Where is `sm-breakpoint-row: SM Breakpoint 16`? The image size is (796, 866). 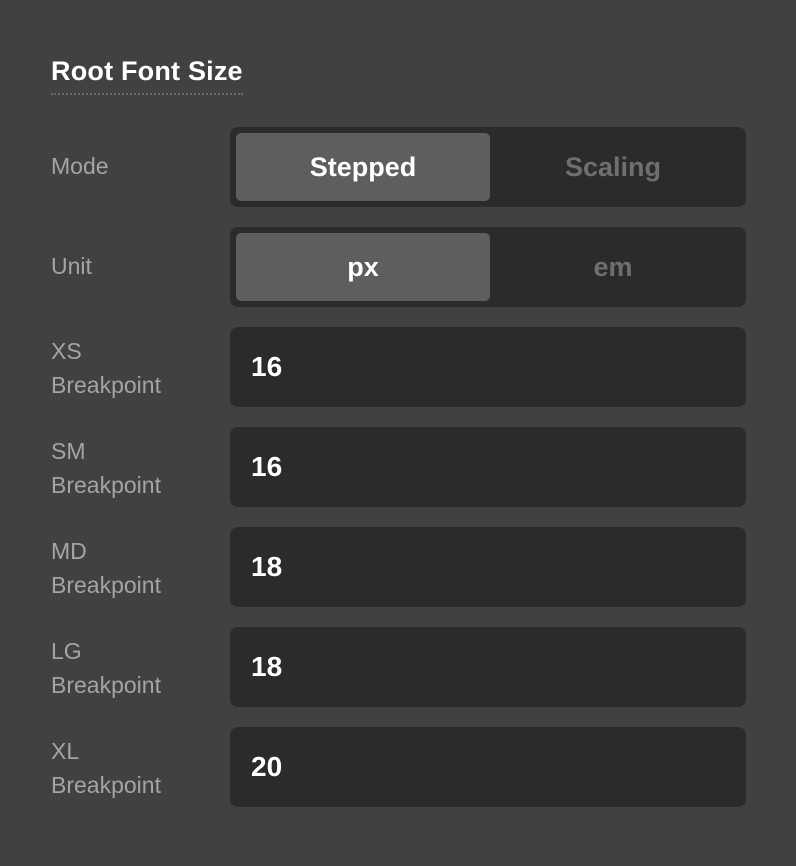
sm-breakpoint-row: SM Breakpoint 16 is located at coordinates (398, 467).